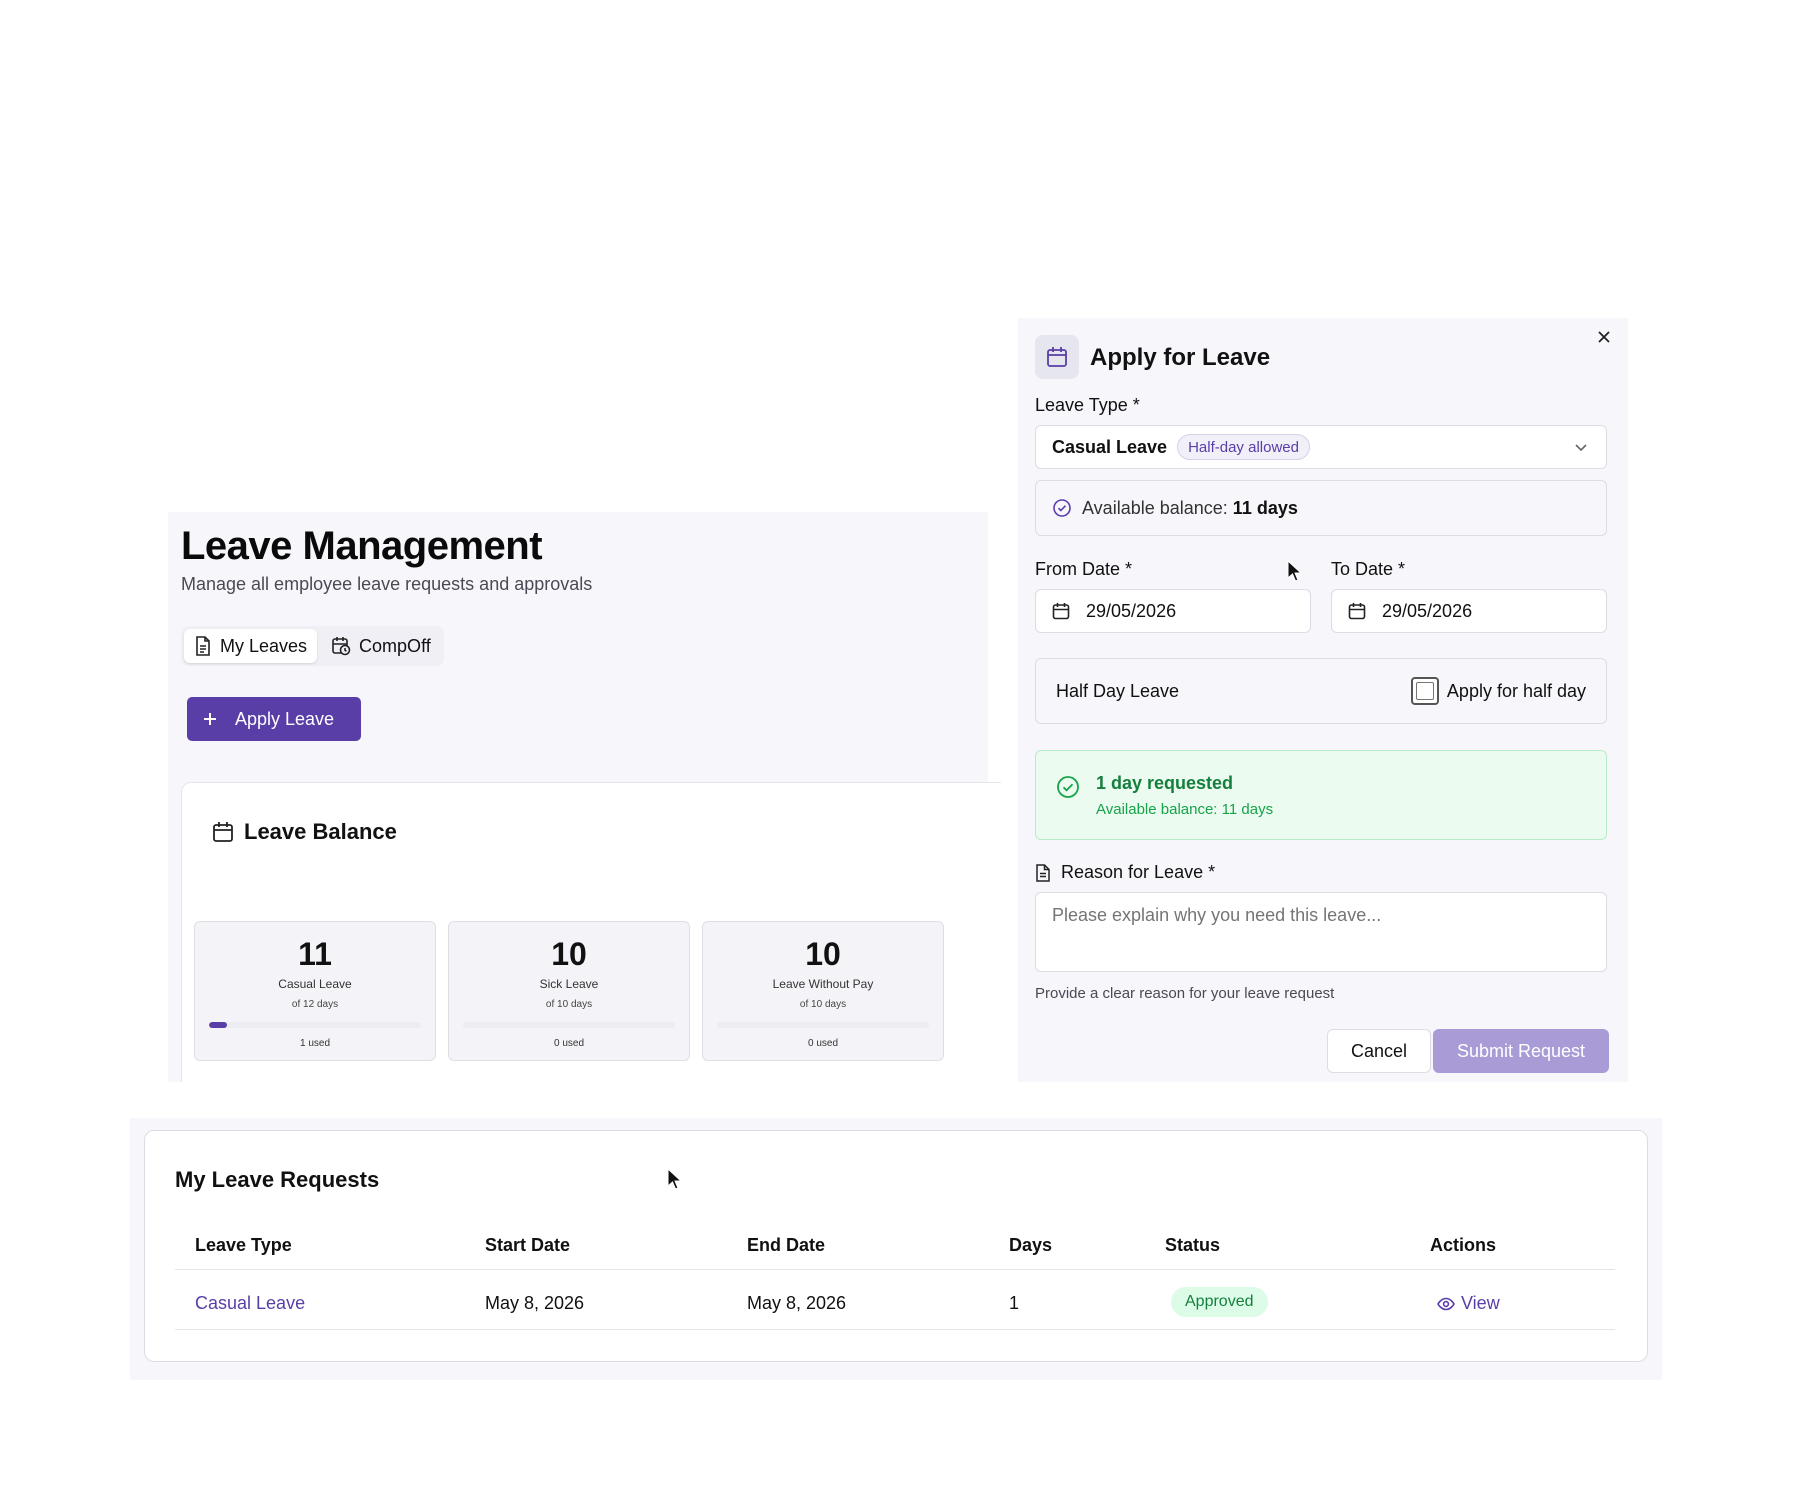  What do you see at coordinates (1180, 357) in the screenshot?
I see `modal-title: Apply for Leave` at bounding box center [1180, 357].